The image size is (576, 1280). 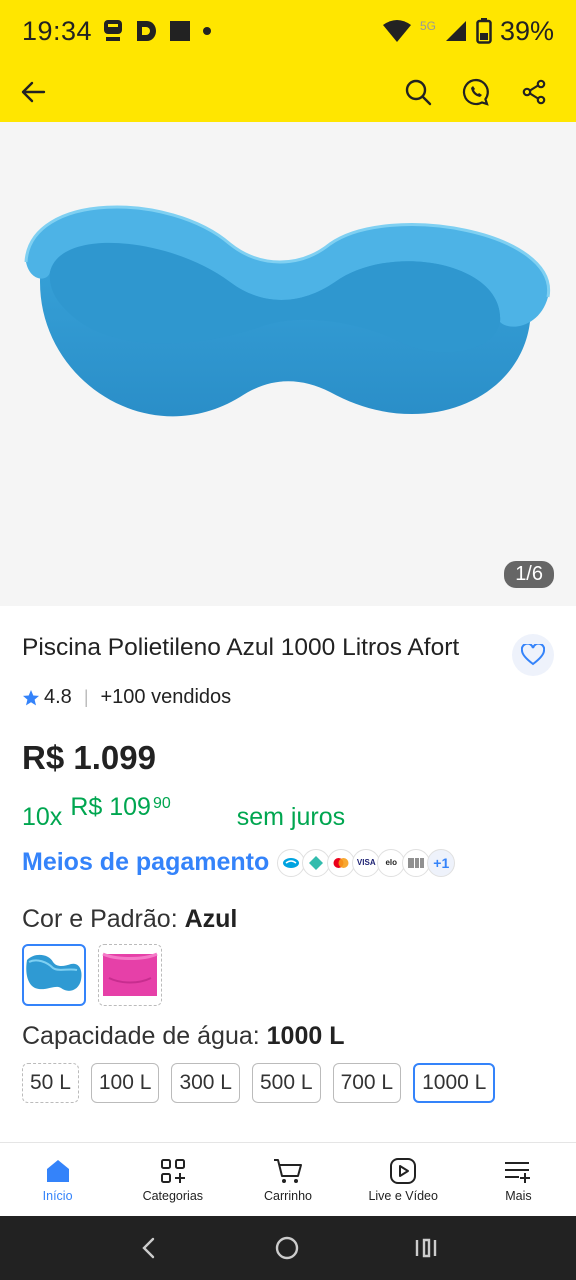 I want to click on capacity-option-50: 50 L, so click(x=50, y=1083).